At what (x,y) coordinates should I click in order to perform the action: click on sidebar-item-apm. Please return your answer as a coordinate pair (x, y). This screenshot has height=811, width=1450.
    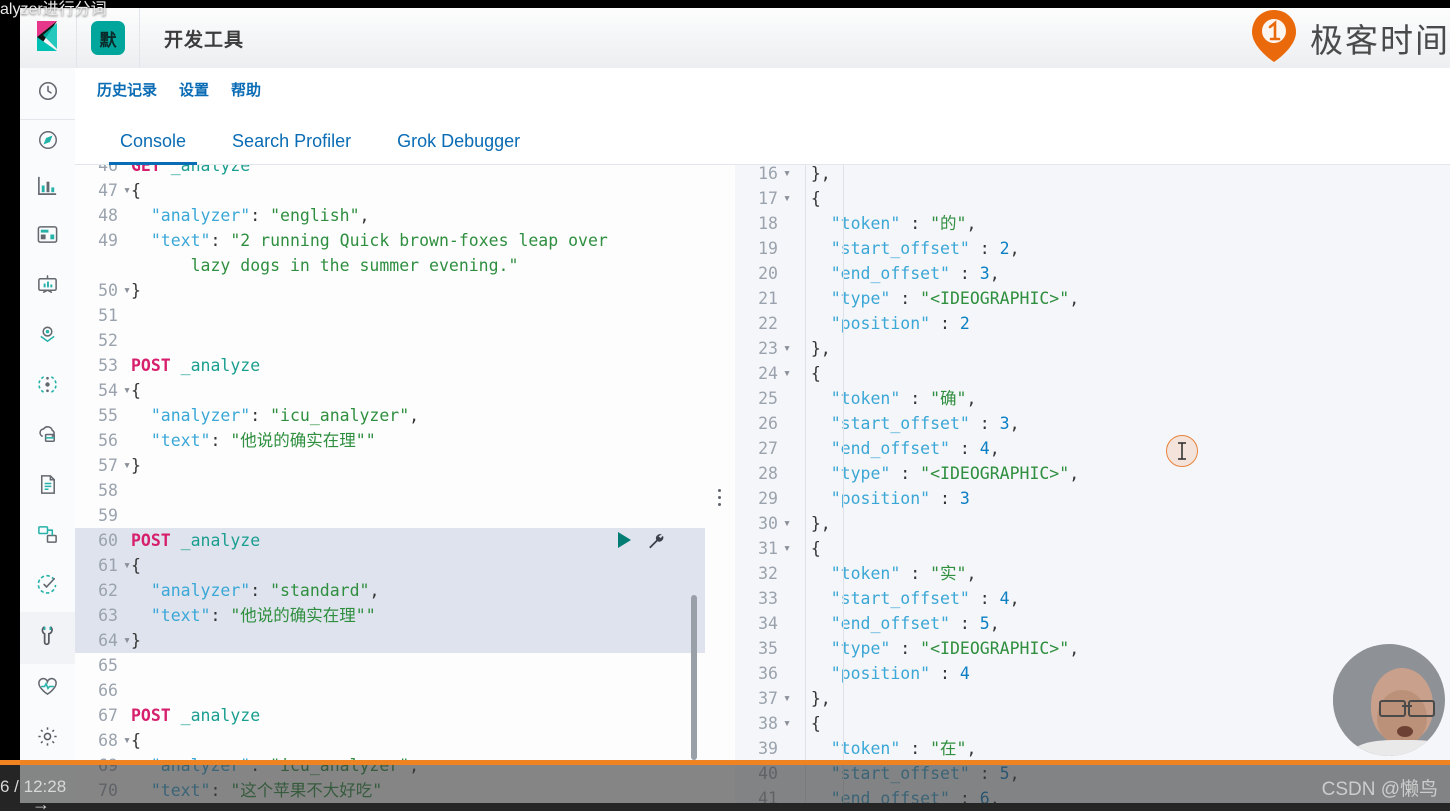
    Looking at the image, I should click on (47, 537).